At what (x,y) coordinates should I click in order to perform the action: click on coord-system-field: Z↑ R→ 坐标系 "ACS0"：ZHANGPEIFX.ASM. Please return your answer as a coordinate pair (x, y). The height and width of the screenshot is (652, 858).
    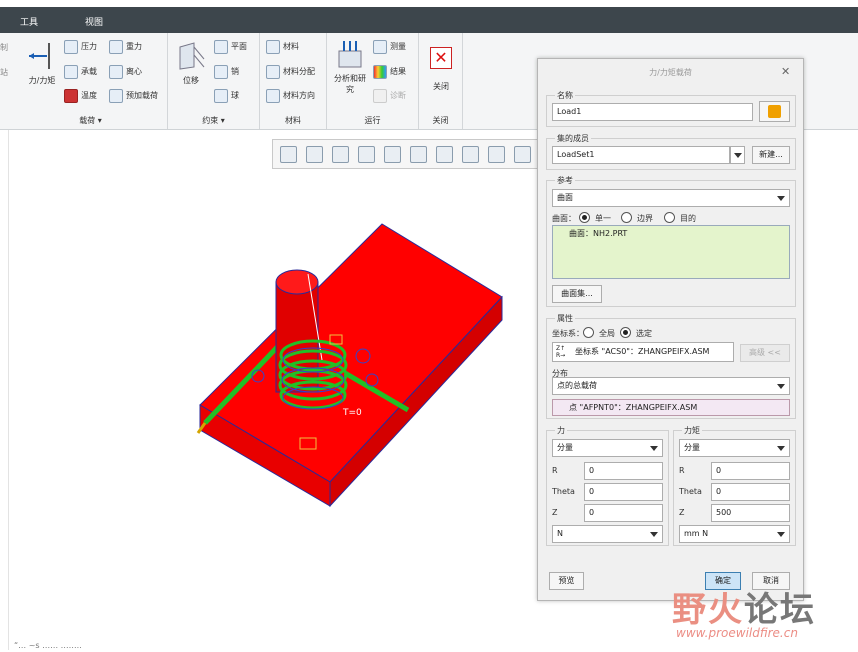
    Looking at the image, I should click on (643, 352).